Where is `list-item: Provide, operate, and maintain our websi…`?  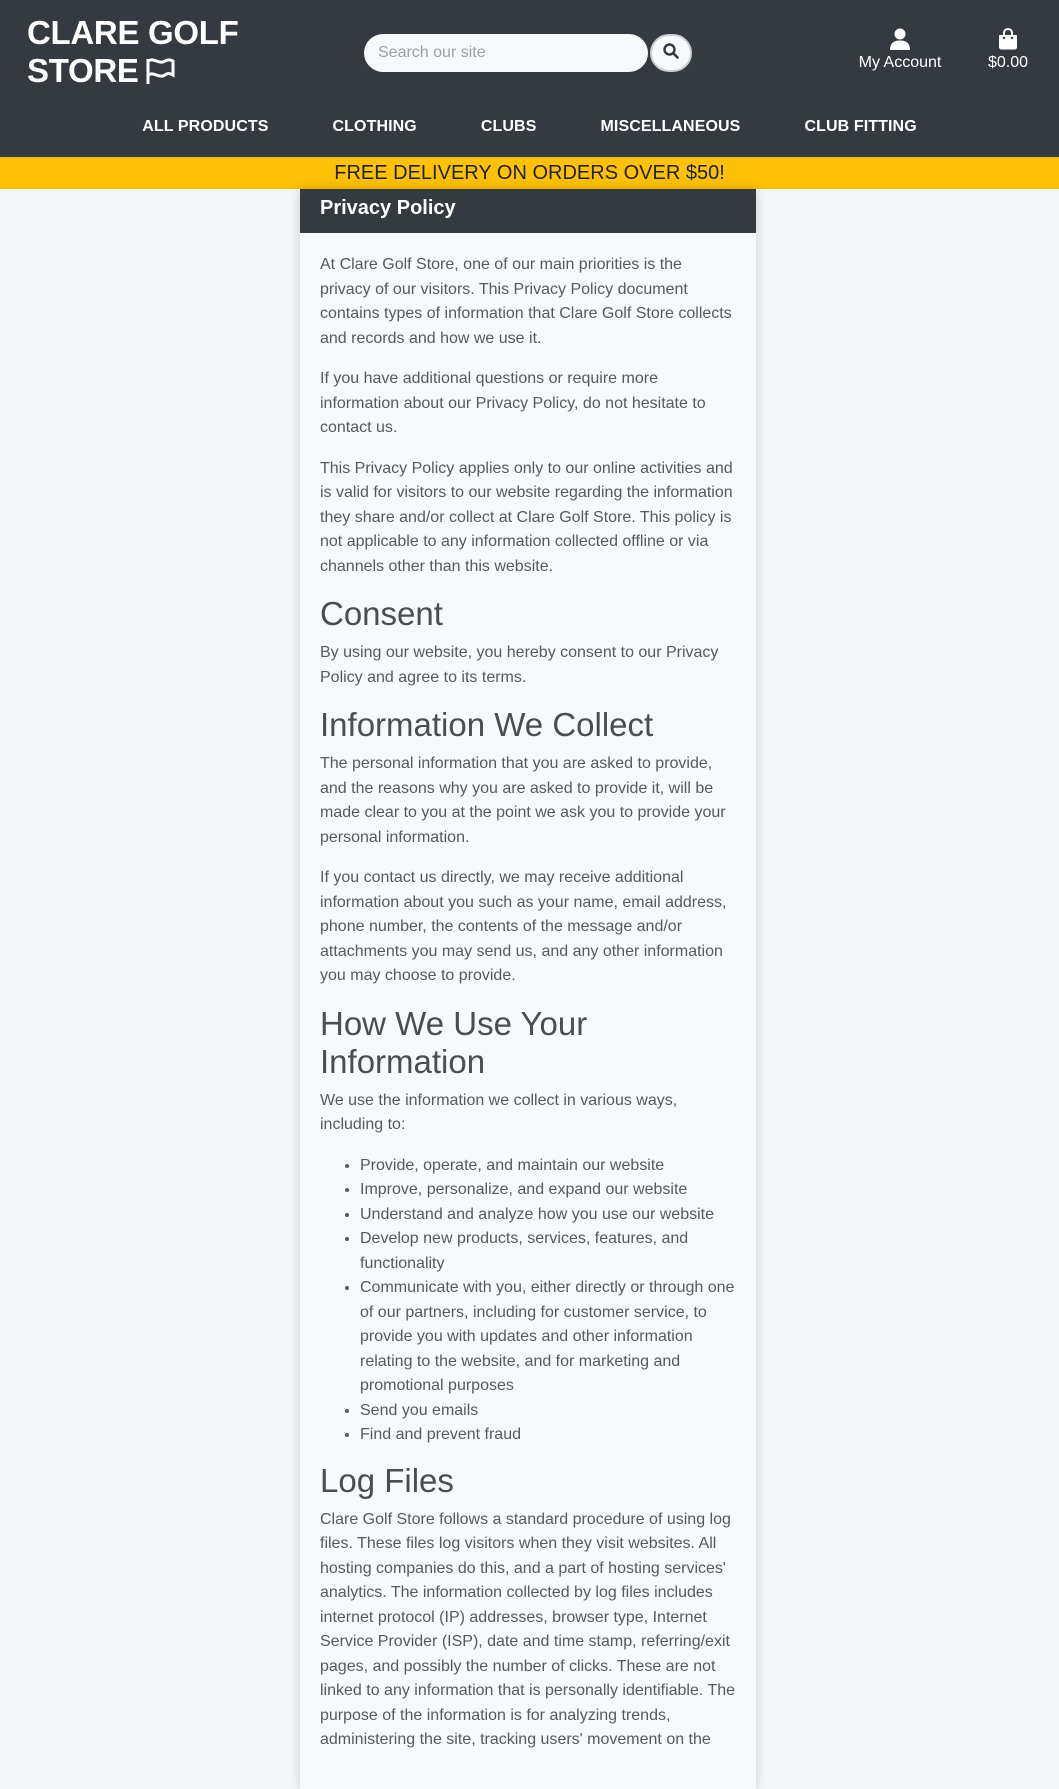
list-item: Provide, operate, and maintain our websi… is located at coordinates (548, 1166).